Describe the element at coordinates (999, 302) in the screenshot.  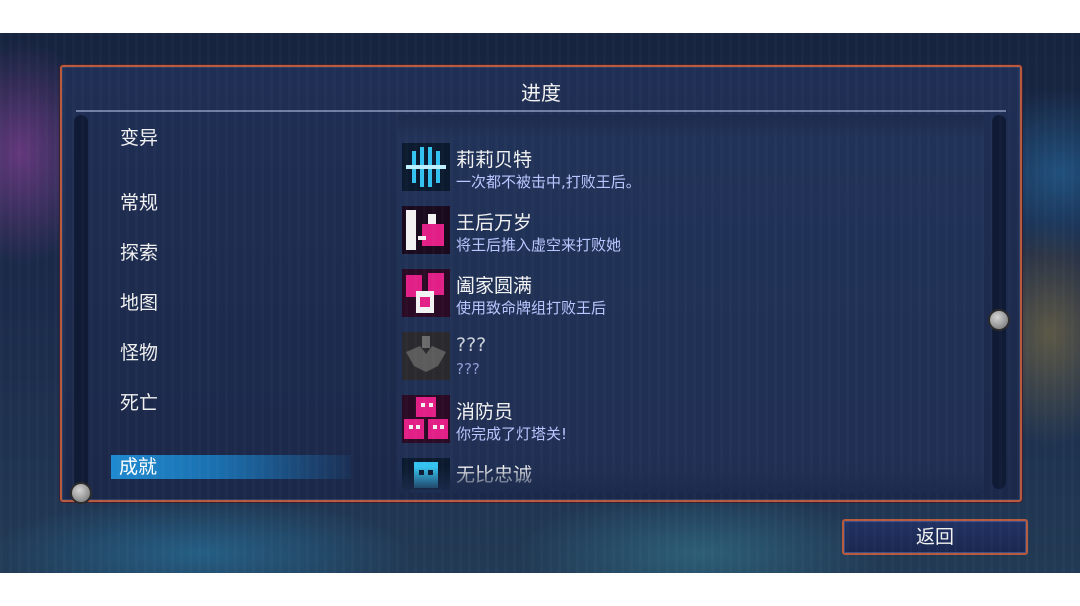
I see `achievement-scrollbar` at that location.